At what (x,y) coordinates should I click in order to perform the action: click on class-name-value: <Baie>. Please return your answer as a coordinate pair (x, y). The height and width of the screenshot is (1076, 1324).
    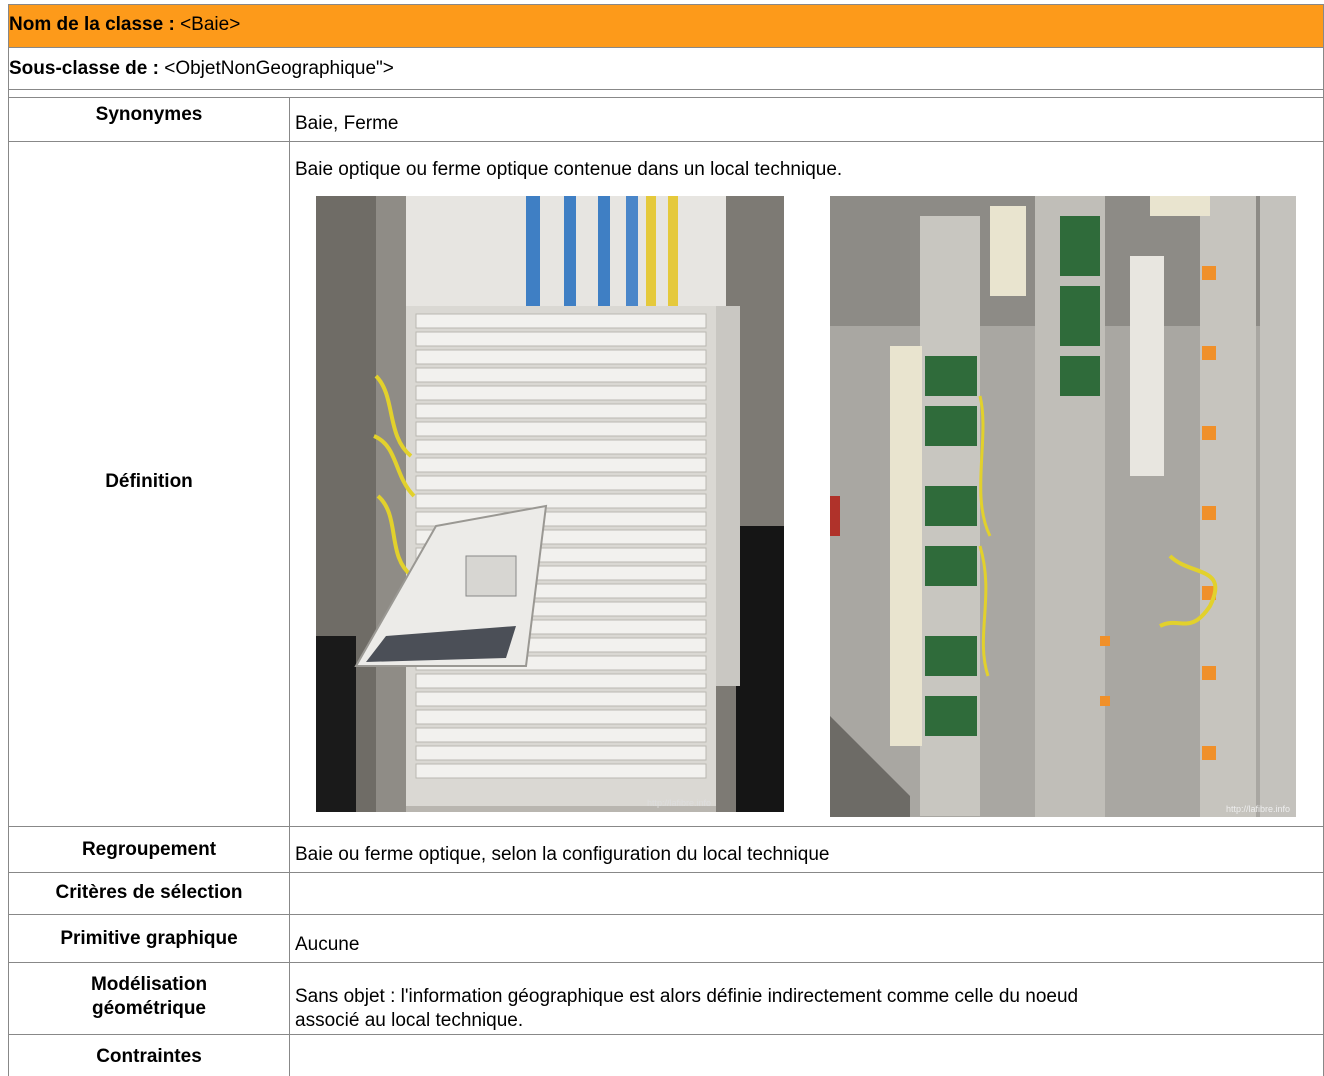
    Looking at the image, I should click on (210, 24).